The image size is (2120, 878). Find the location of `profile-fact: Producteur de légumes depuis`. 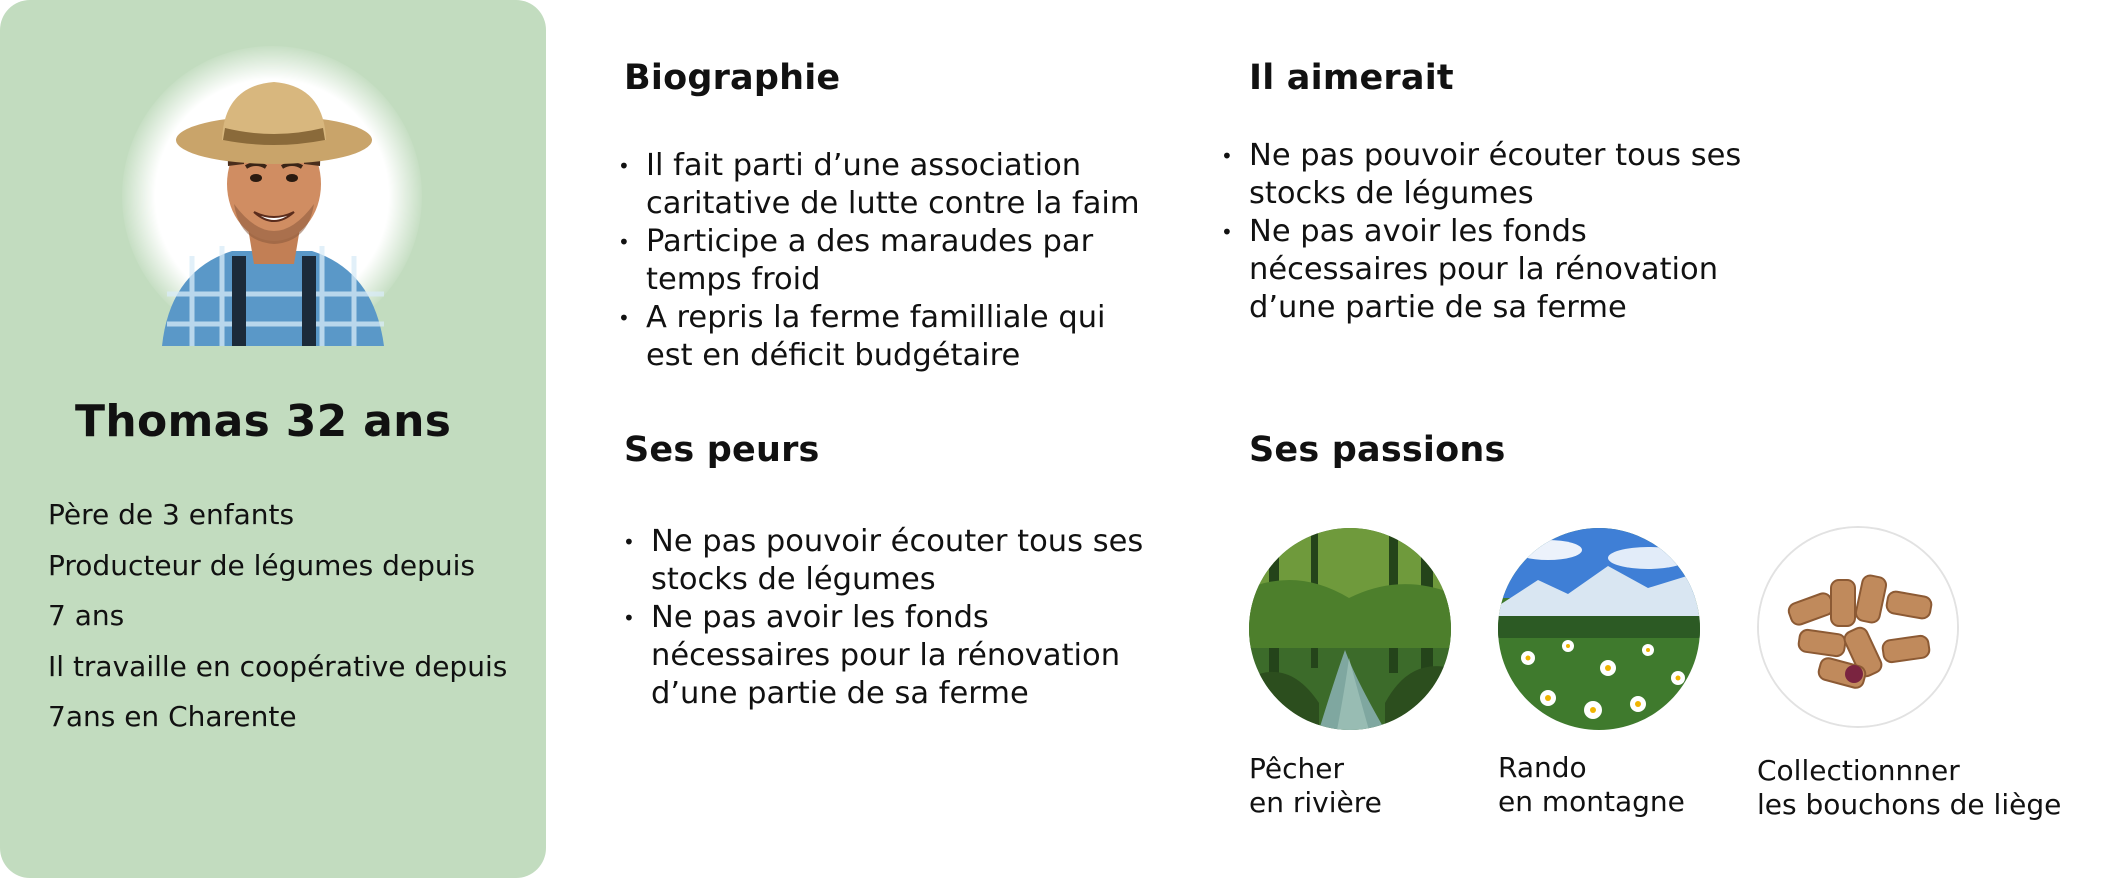

profile-fact: Producteur de légumes depuis is located at coordinates (261, 565).